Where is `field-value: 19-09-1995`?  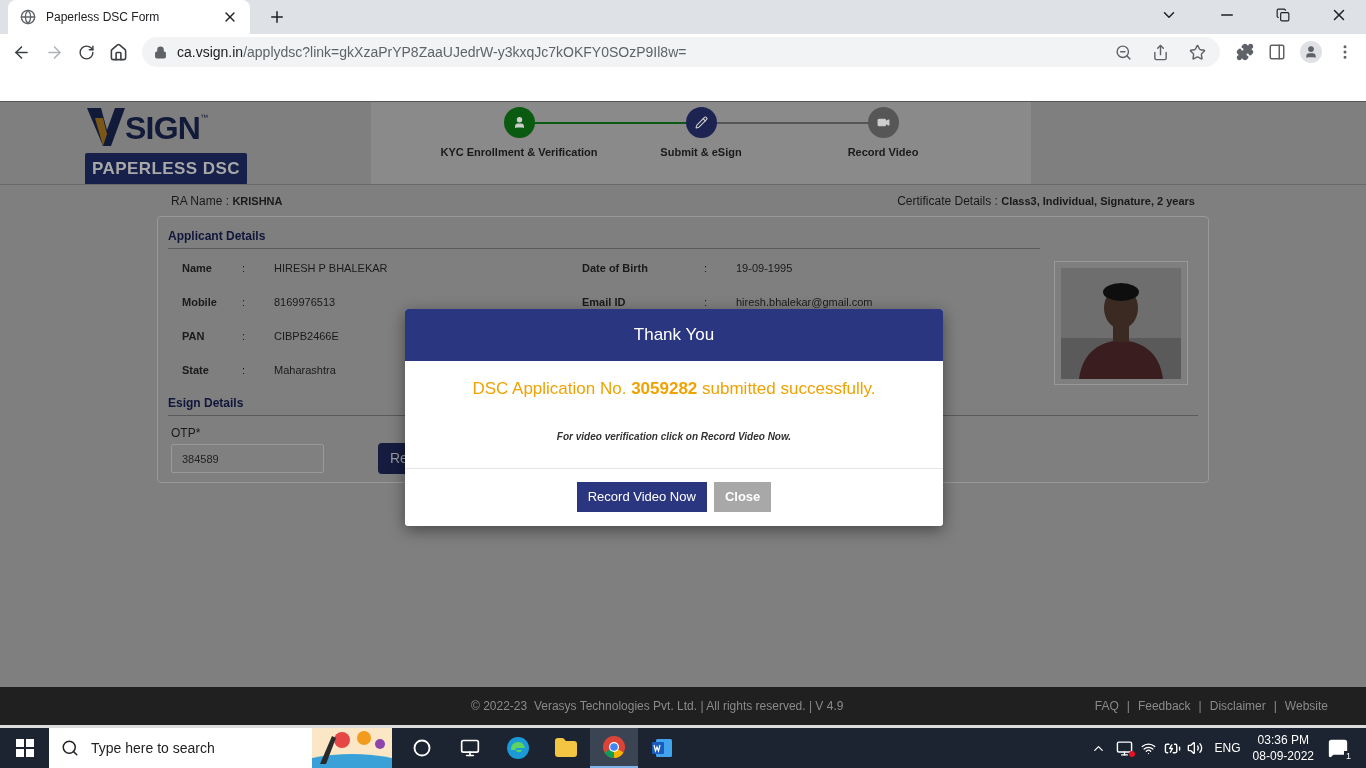
field-value: 19-09-1995 is located at coordinates (764, 269).